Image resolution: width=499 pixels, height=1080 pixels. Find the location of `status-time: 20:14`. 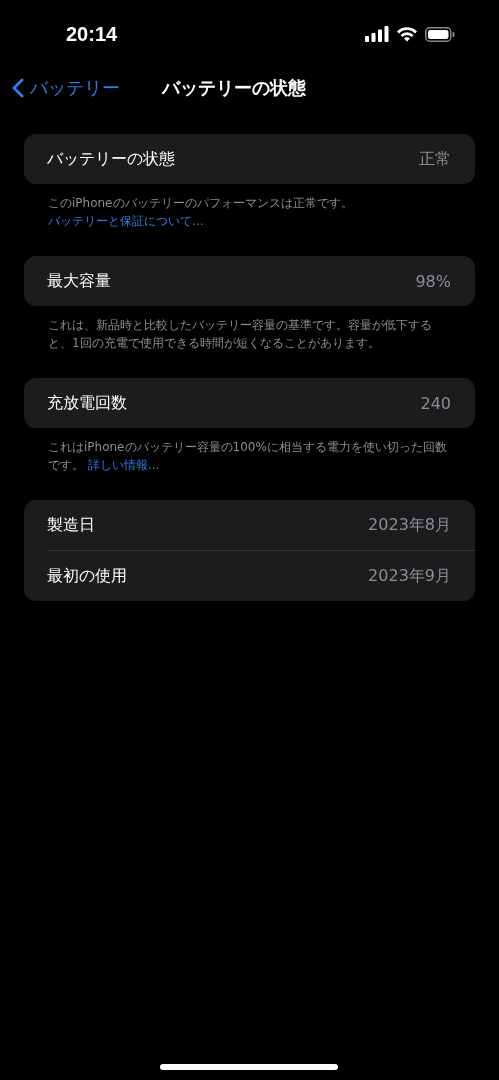

status-time: 20:14 is located at coordinates (92, 34).